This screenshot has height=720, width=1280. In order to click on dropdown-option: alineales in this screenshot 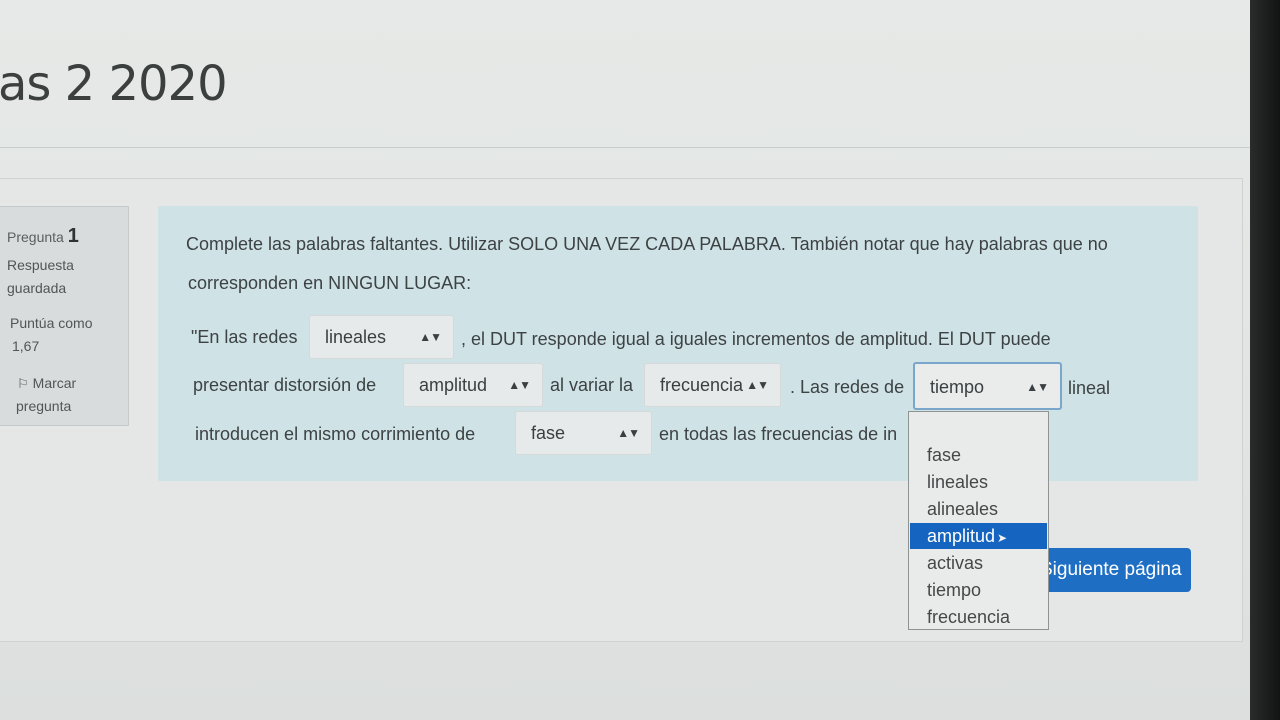, I will do `click(978, 509)`.